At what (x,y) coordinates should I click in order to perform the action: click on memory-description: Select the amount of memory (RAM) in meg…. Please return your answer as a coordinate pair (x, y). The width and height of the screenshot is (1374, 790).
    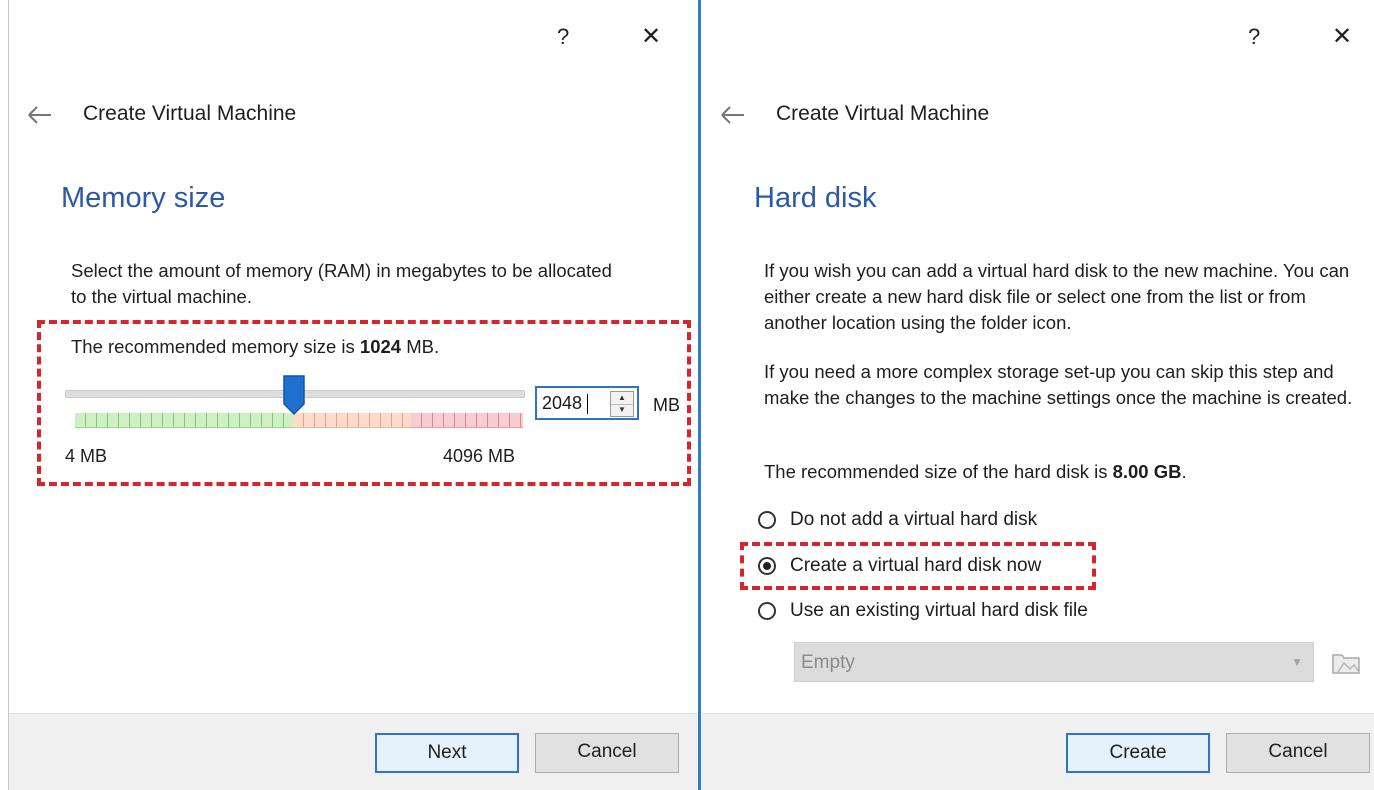
    Looking at the image, I should click on (341, 283).